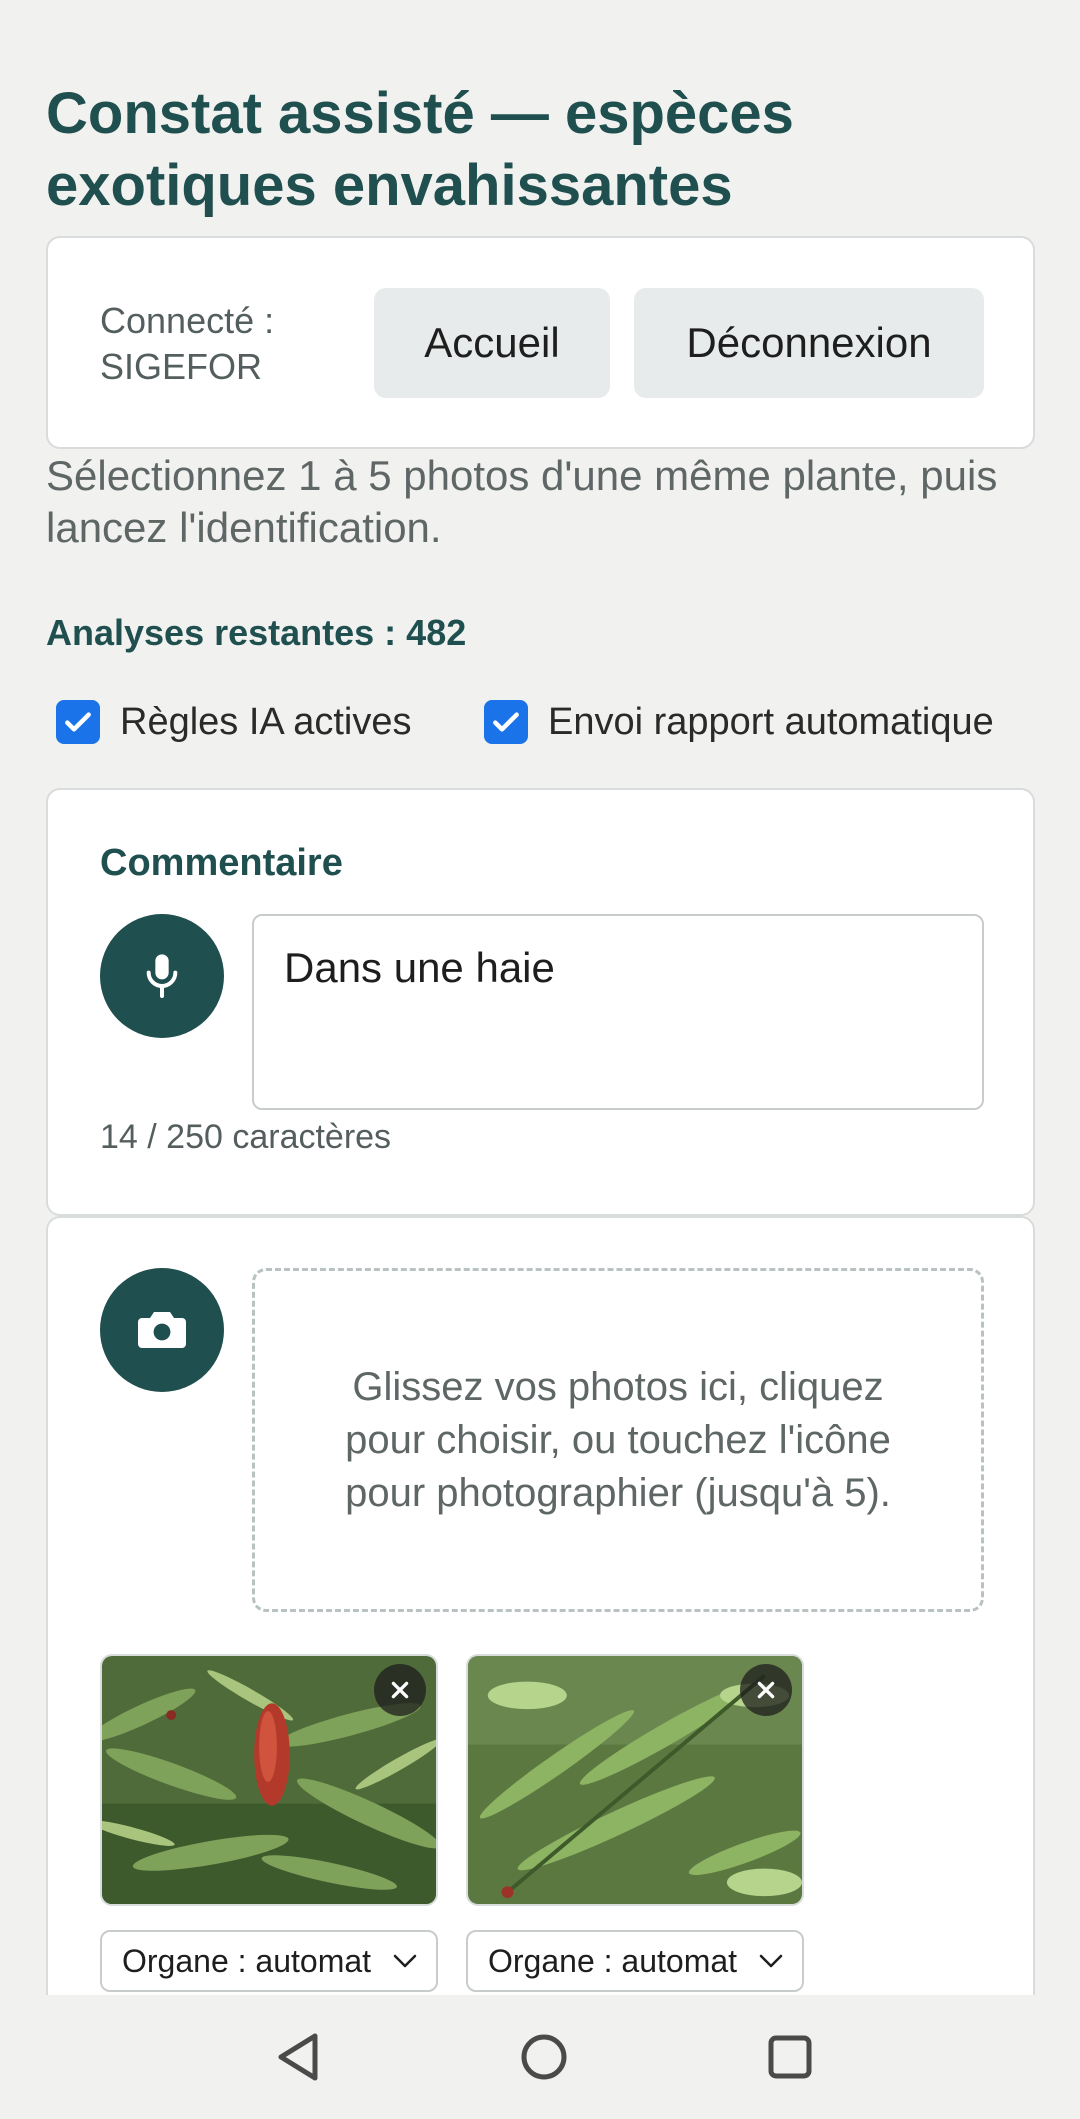 Image resolution: width=1080 pixels, height=2119 pixels. I want to click on auto-report-label: Envoi rapport automatique, so click(771, 721).